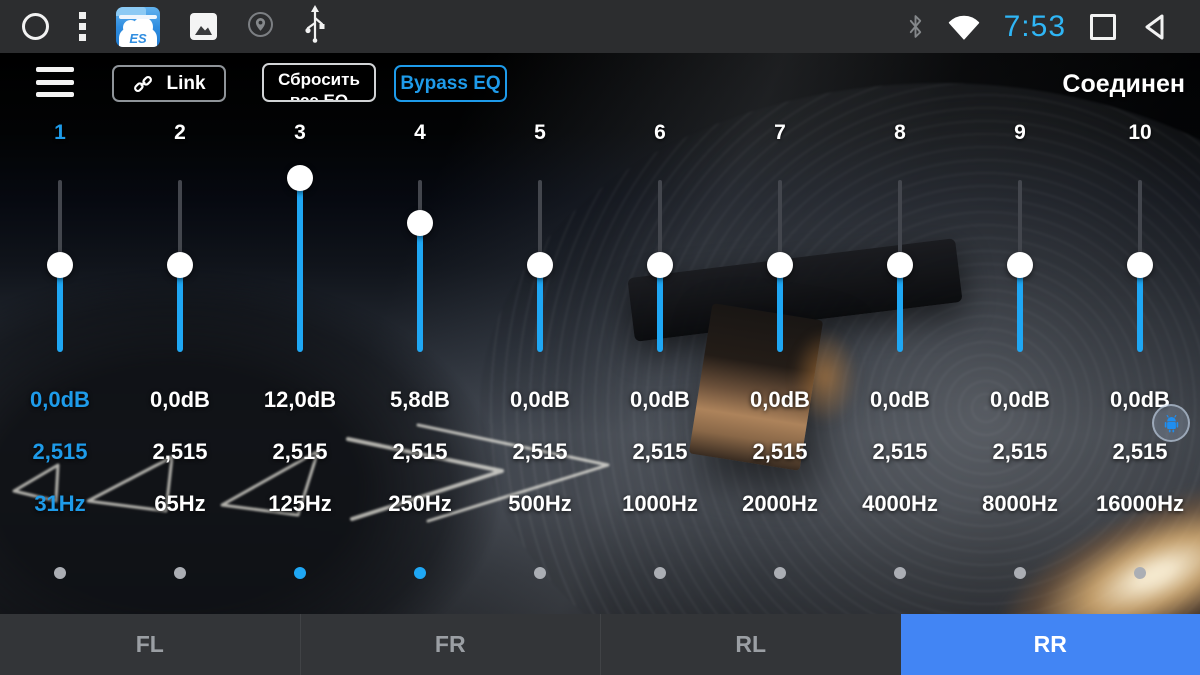  What do you see at coordinates (319, 86) in the screenshot?
I see `reset-eq-button-label: Сбросить все EQ` at bounding box center [319, 86].